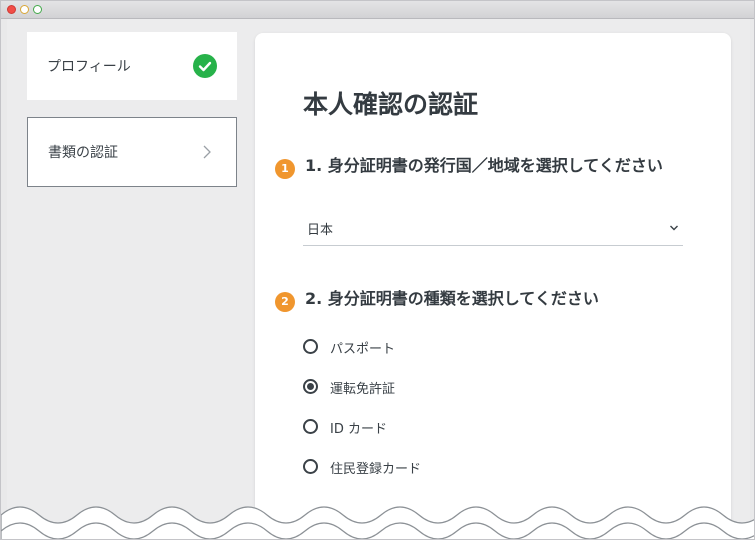  Describe the element at coordinates (358, 429) in the screenshot. I see `radio-option-label: ID カード` at that location.